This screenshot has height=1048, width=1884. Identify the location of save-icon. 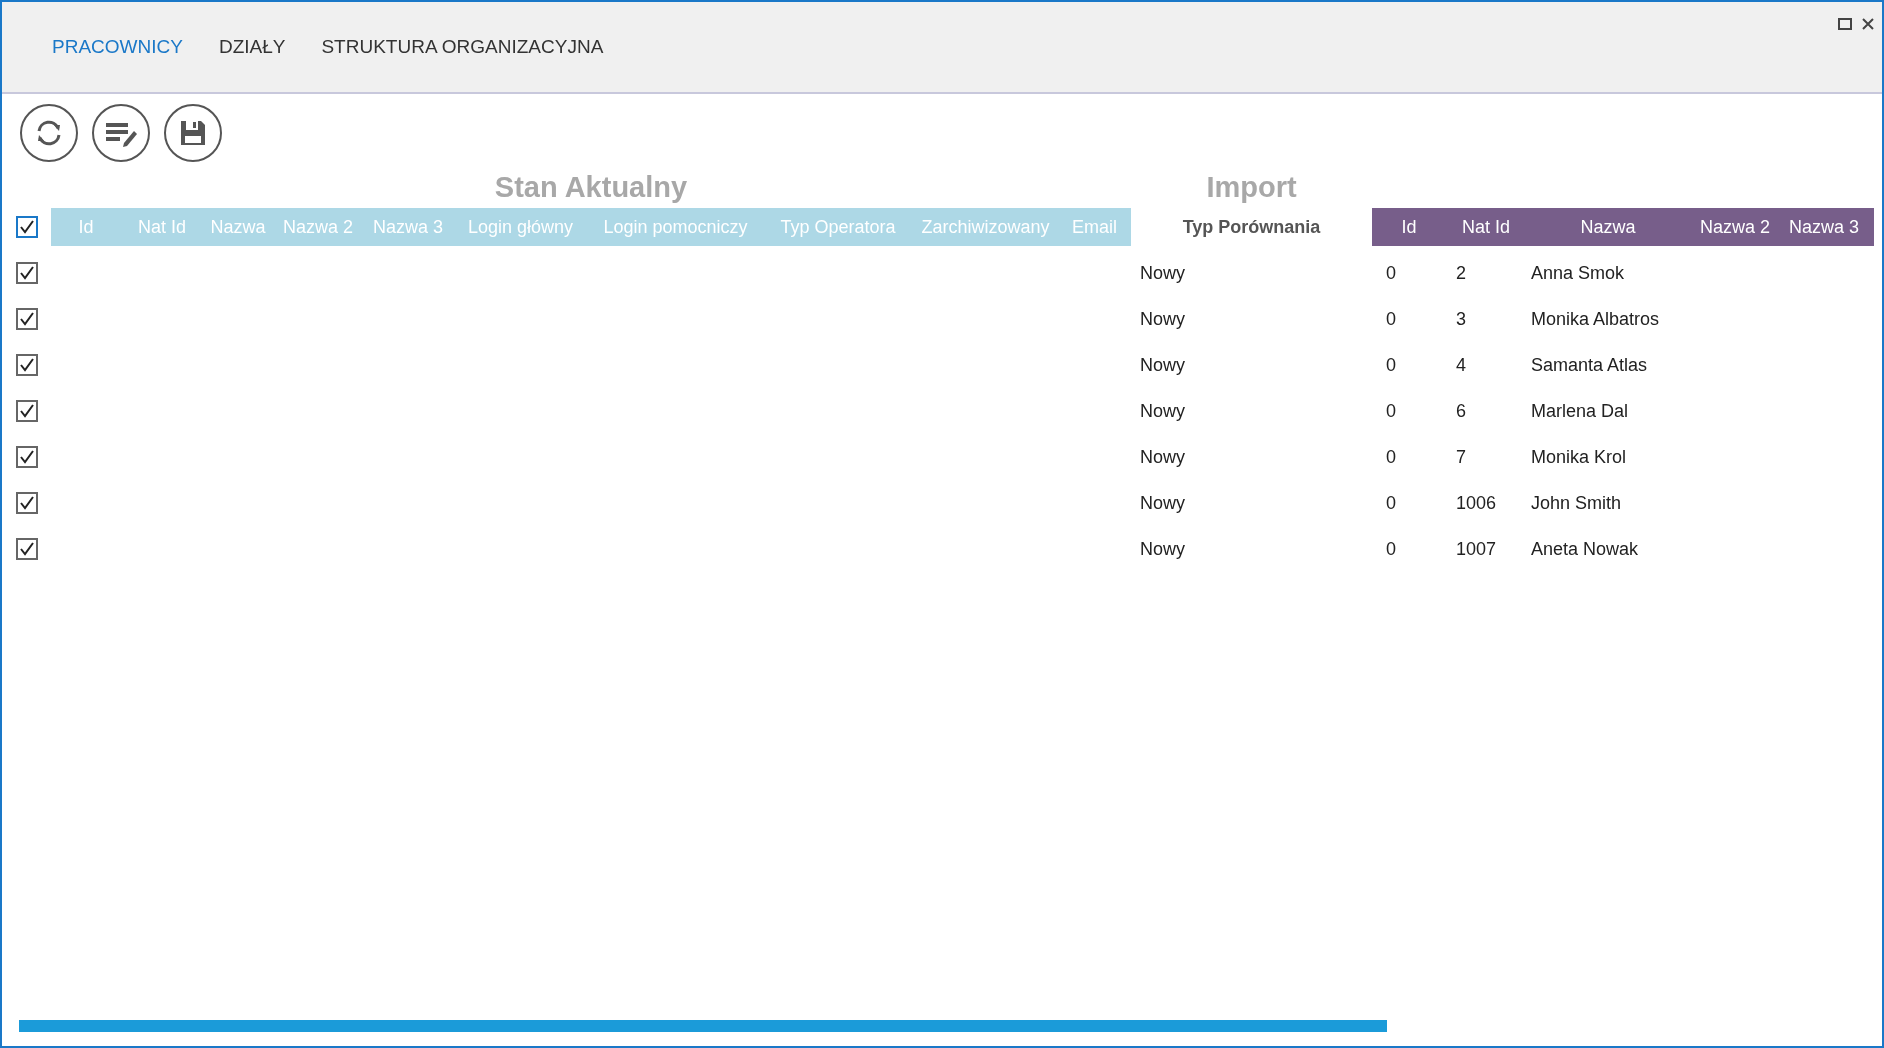
(193, 133).